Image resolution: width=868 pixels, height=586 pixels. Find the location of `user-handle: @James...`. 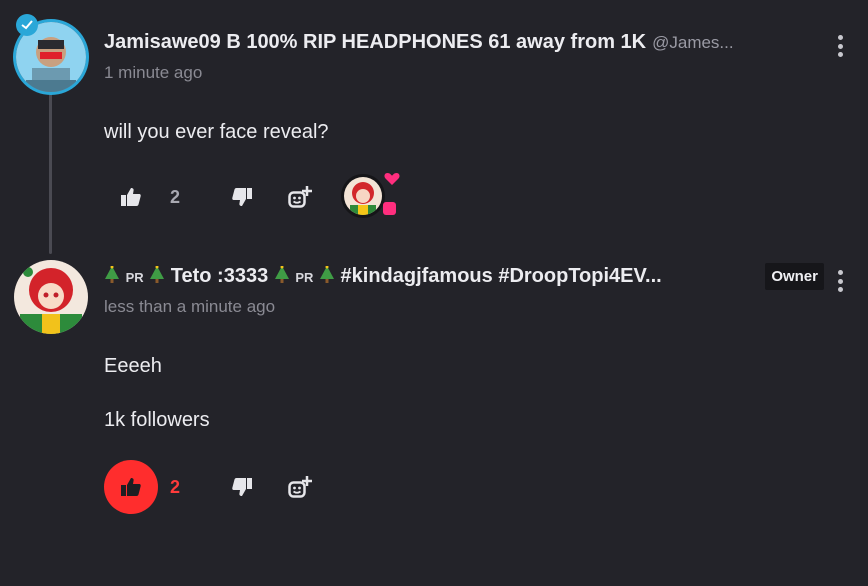

user-handle: @James... is located at coordinates (693, 42).